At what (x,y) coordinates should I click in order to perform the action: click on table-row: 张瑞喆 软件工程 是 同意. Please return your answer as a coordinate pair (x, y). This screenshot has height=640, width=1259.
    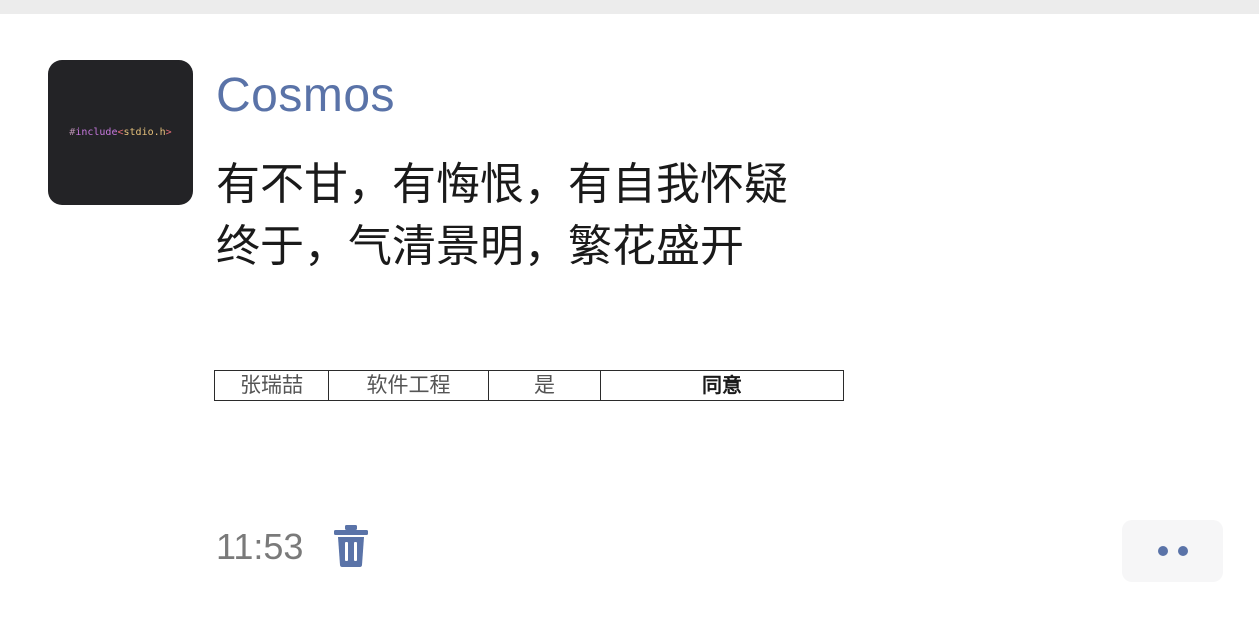
    Looking at the image, I should click on (529, 385).